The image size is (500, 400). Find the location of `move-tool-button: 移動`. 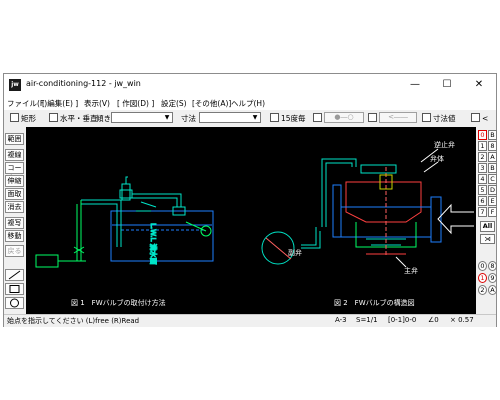

move-tool-button: 移動 is located at coordinates (14, 236).